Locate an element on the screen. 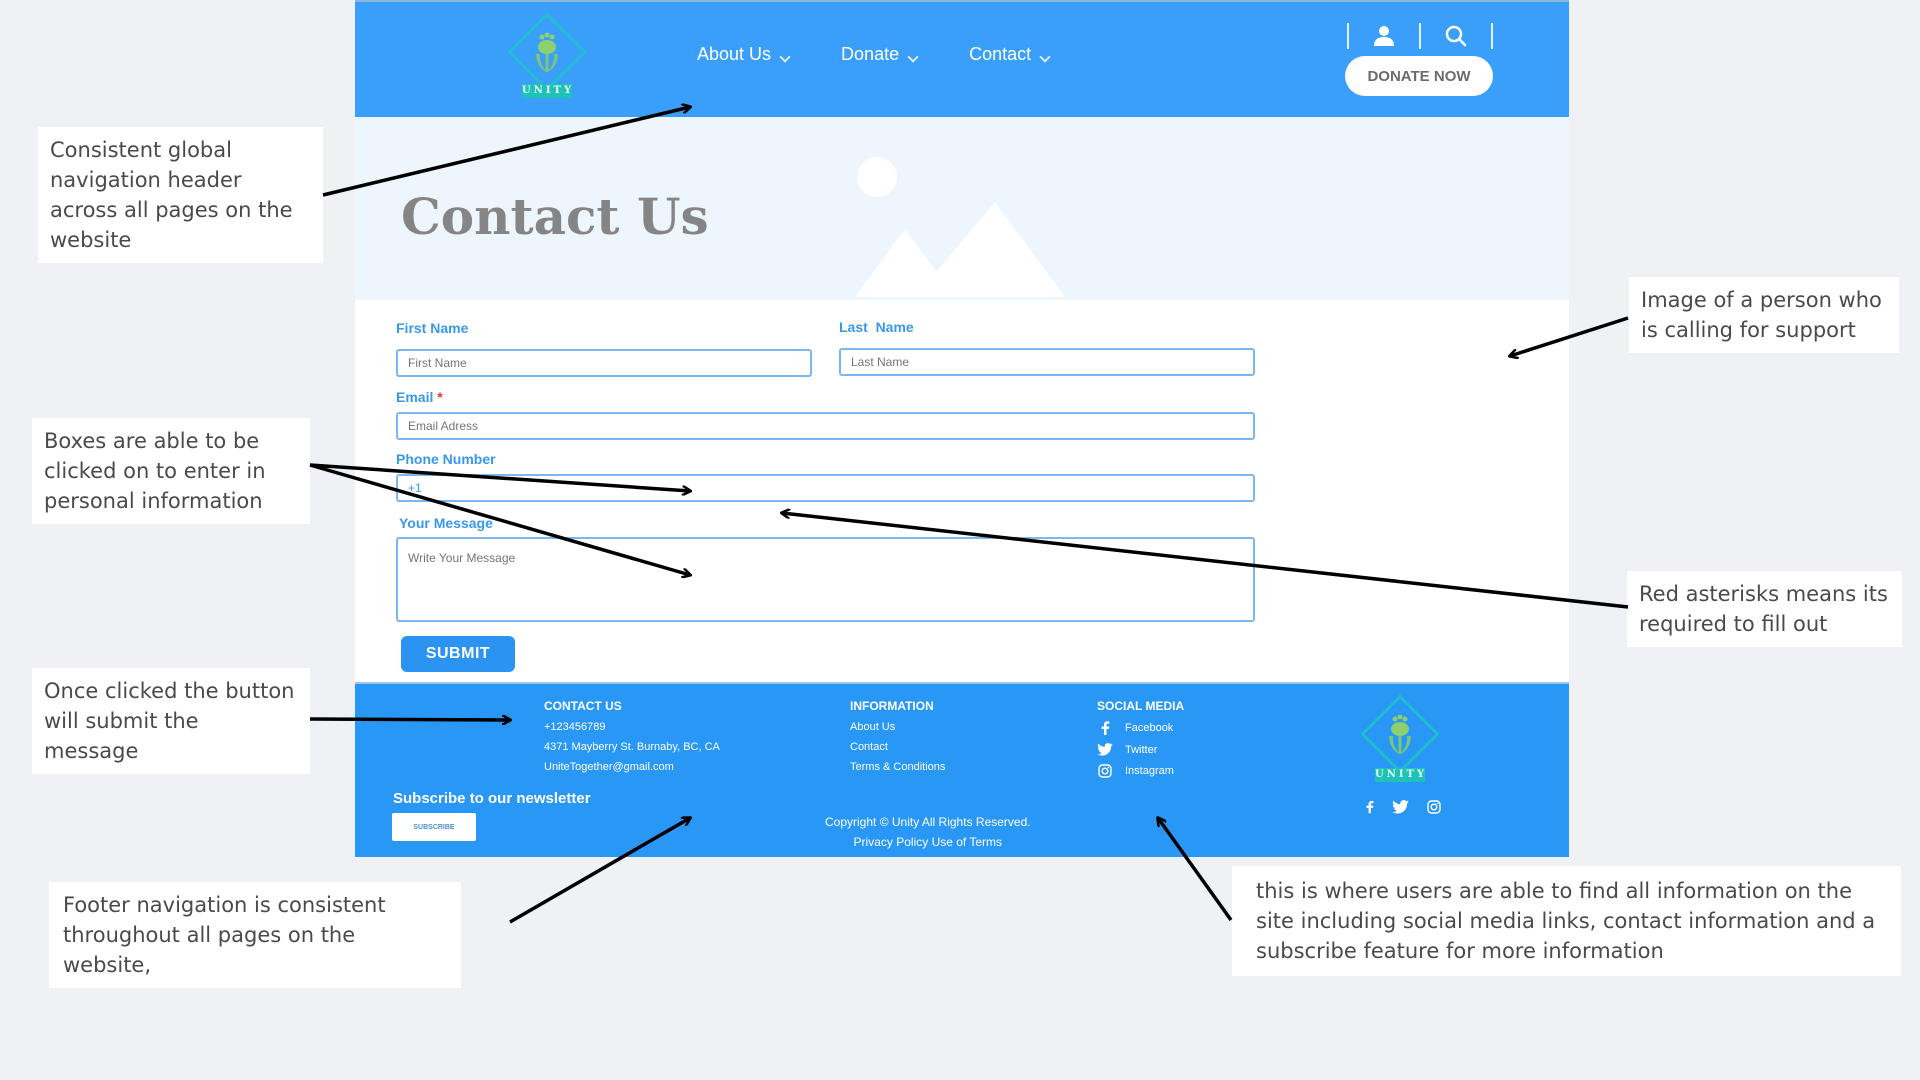  newsletter-title: Subscribe to our newsletter is located at coordinates (492, 798).